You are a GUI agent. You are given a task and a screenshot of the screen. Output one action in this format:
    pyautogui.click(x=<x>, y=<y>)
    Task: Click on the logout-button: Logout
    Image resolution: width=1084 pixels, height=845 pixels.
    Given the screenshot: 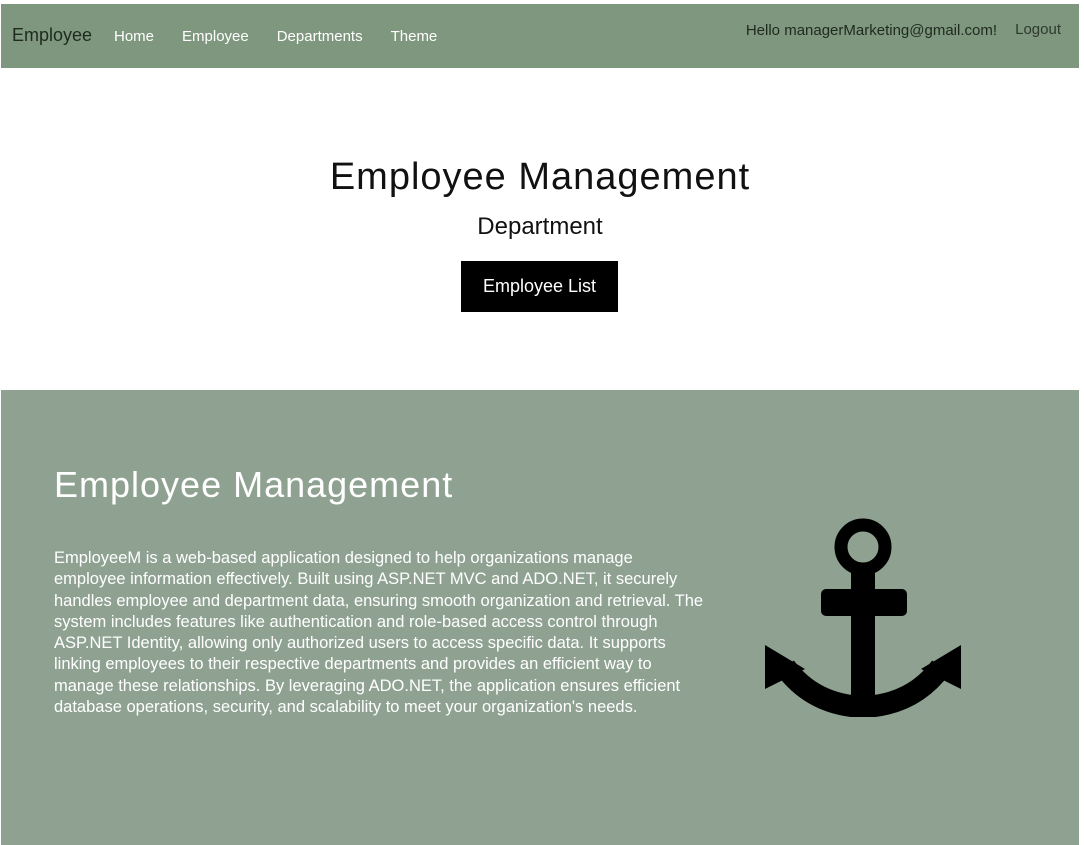 What is the action you would take?
    pyautogui.click(x=1038, y=29)
    